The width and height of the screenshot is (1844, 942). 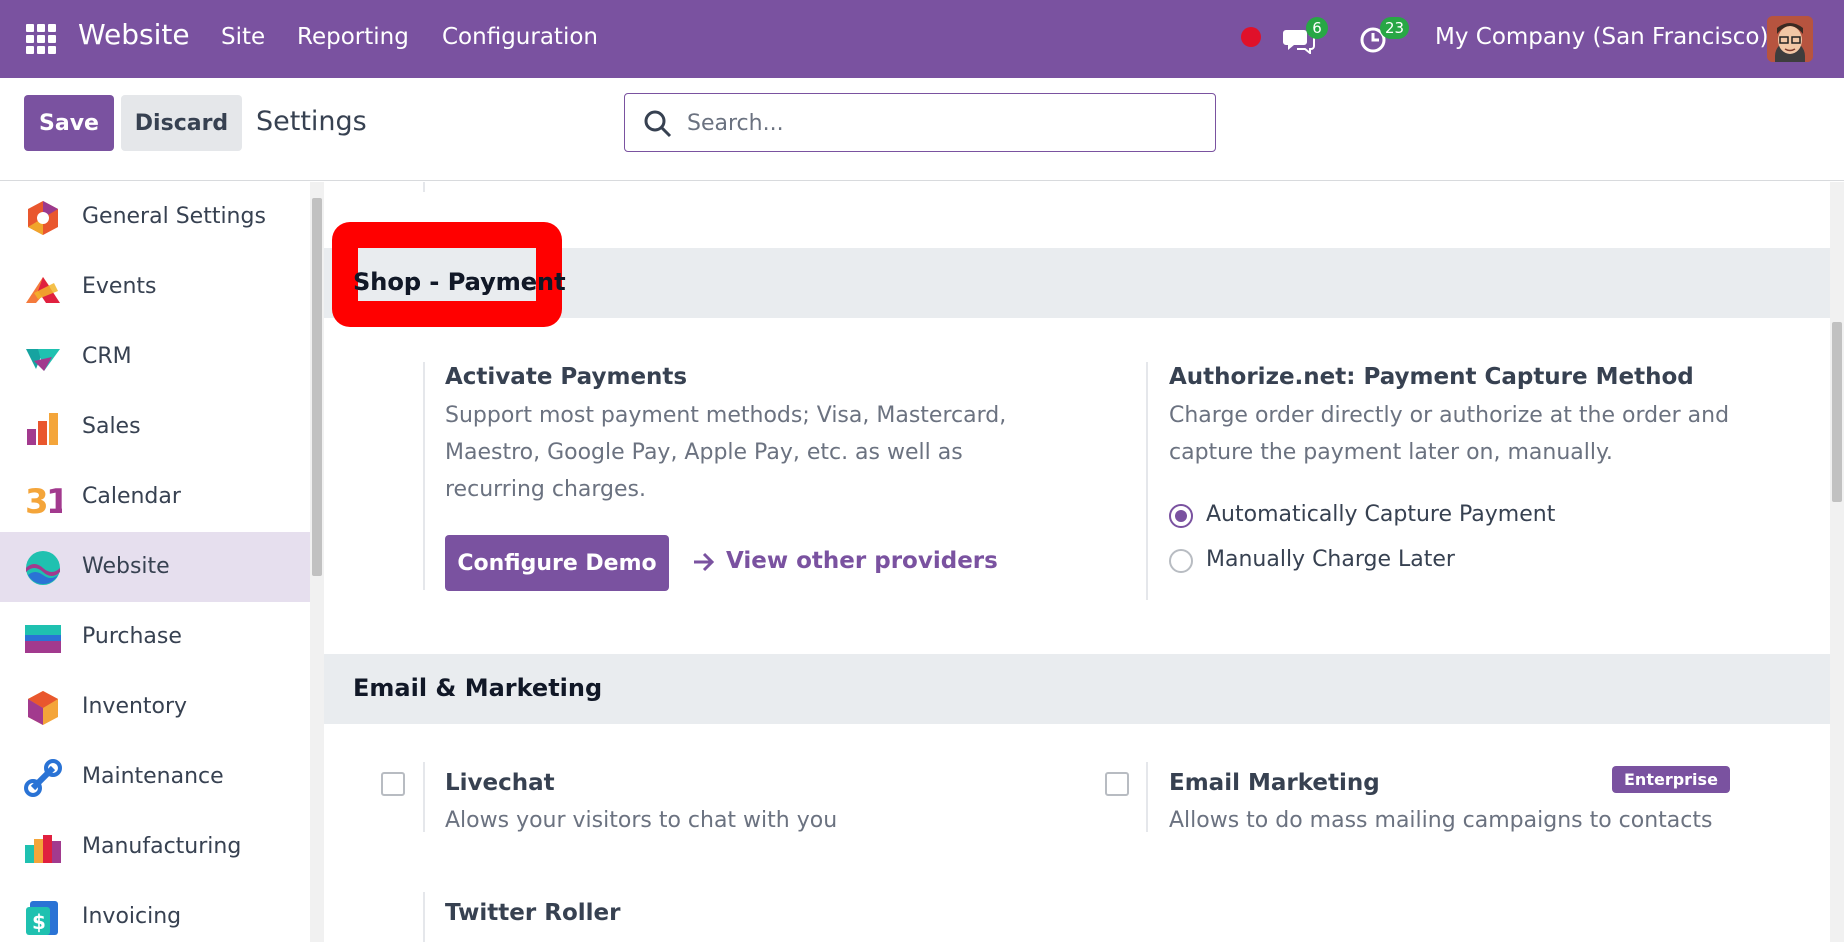 I want to click on control-panel: Save Discard Settings, so click(x=922, y=129).